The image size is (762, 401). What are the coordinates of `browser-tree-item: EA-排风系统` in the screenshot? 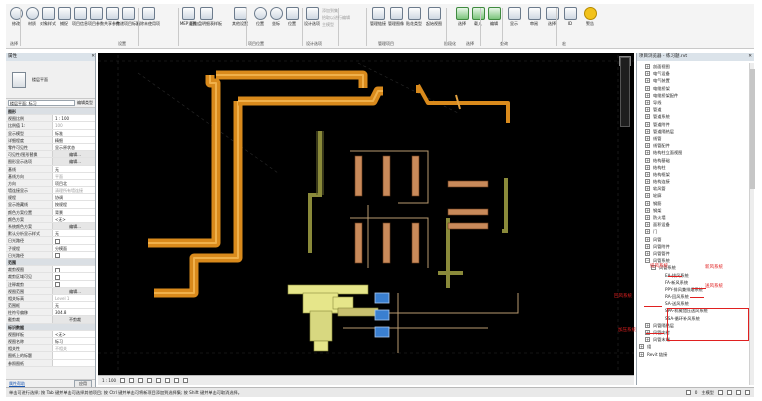 It's located at (692, 274).